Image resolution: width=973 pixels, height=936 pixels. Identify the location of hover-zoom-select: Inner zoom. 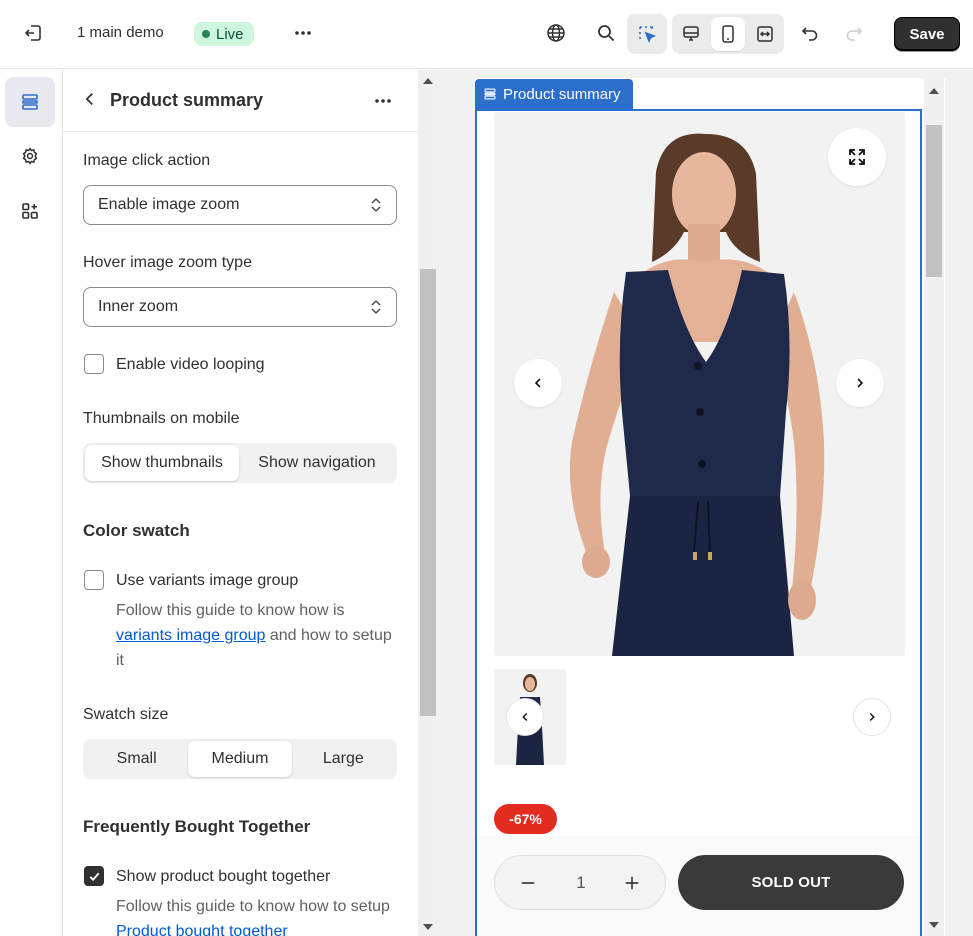
(240, 307).